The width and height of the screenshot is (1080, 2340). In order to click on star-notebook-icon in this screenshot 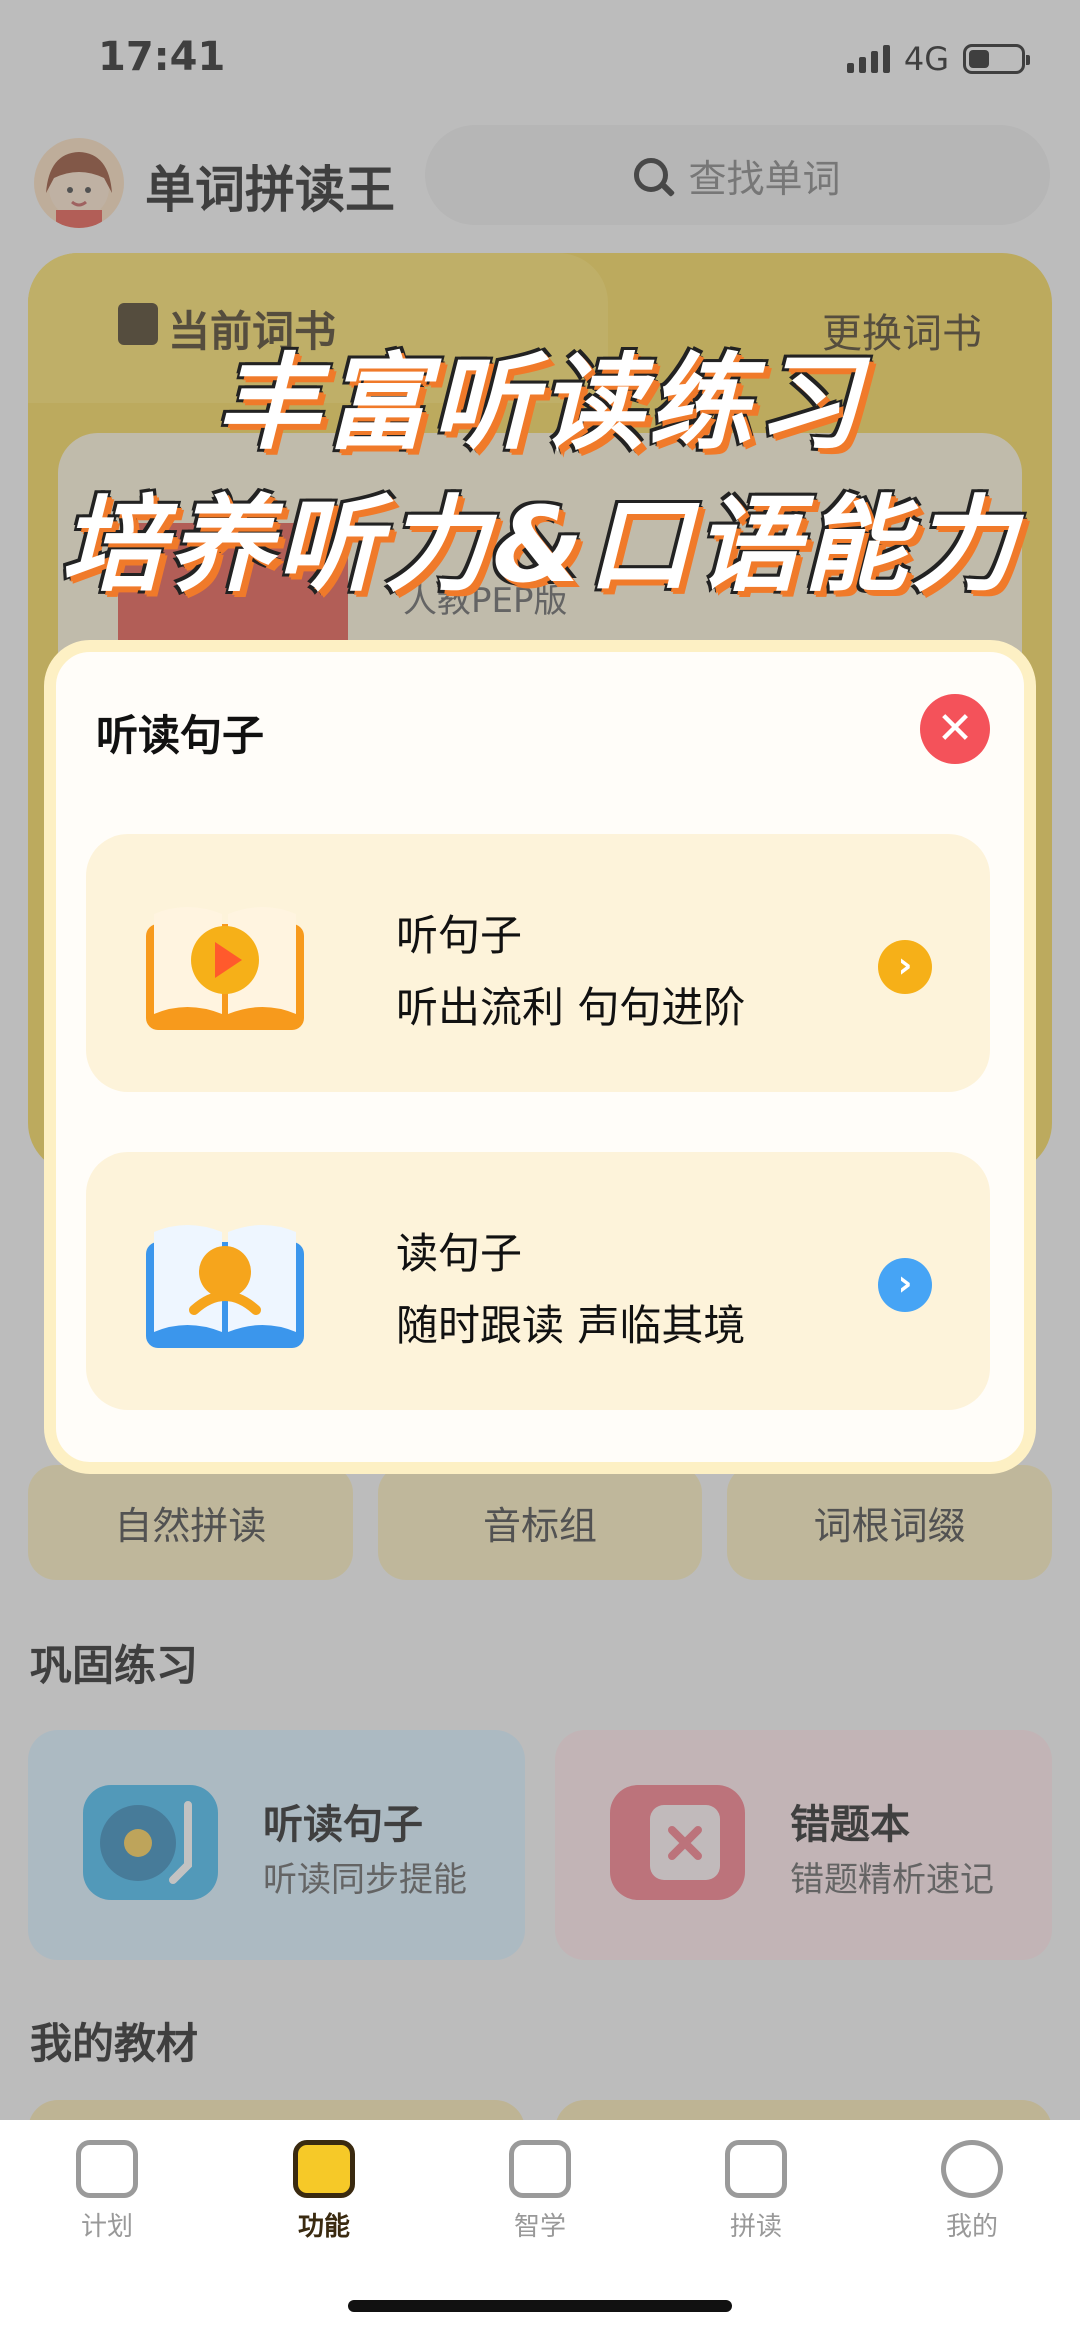, I will do `click(756, 2169)`.